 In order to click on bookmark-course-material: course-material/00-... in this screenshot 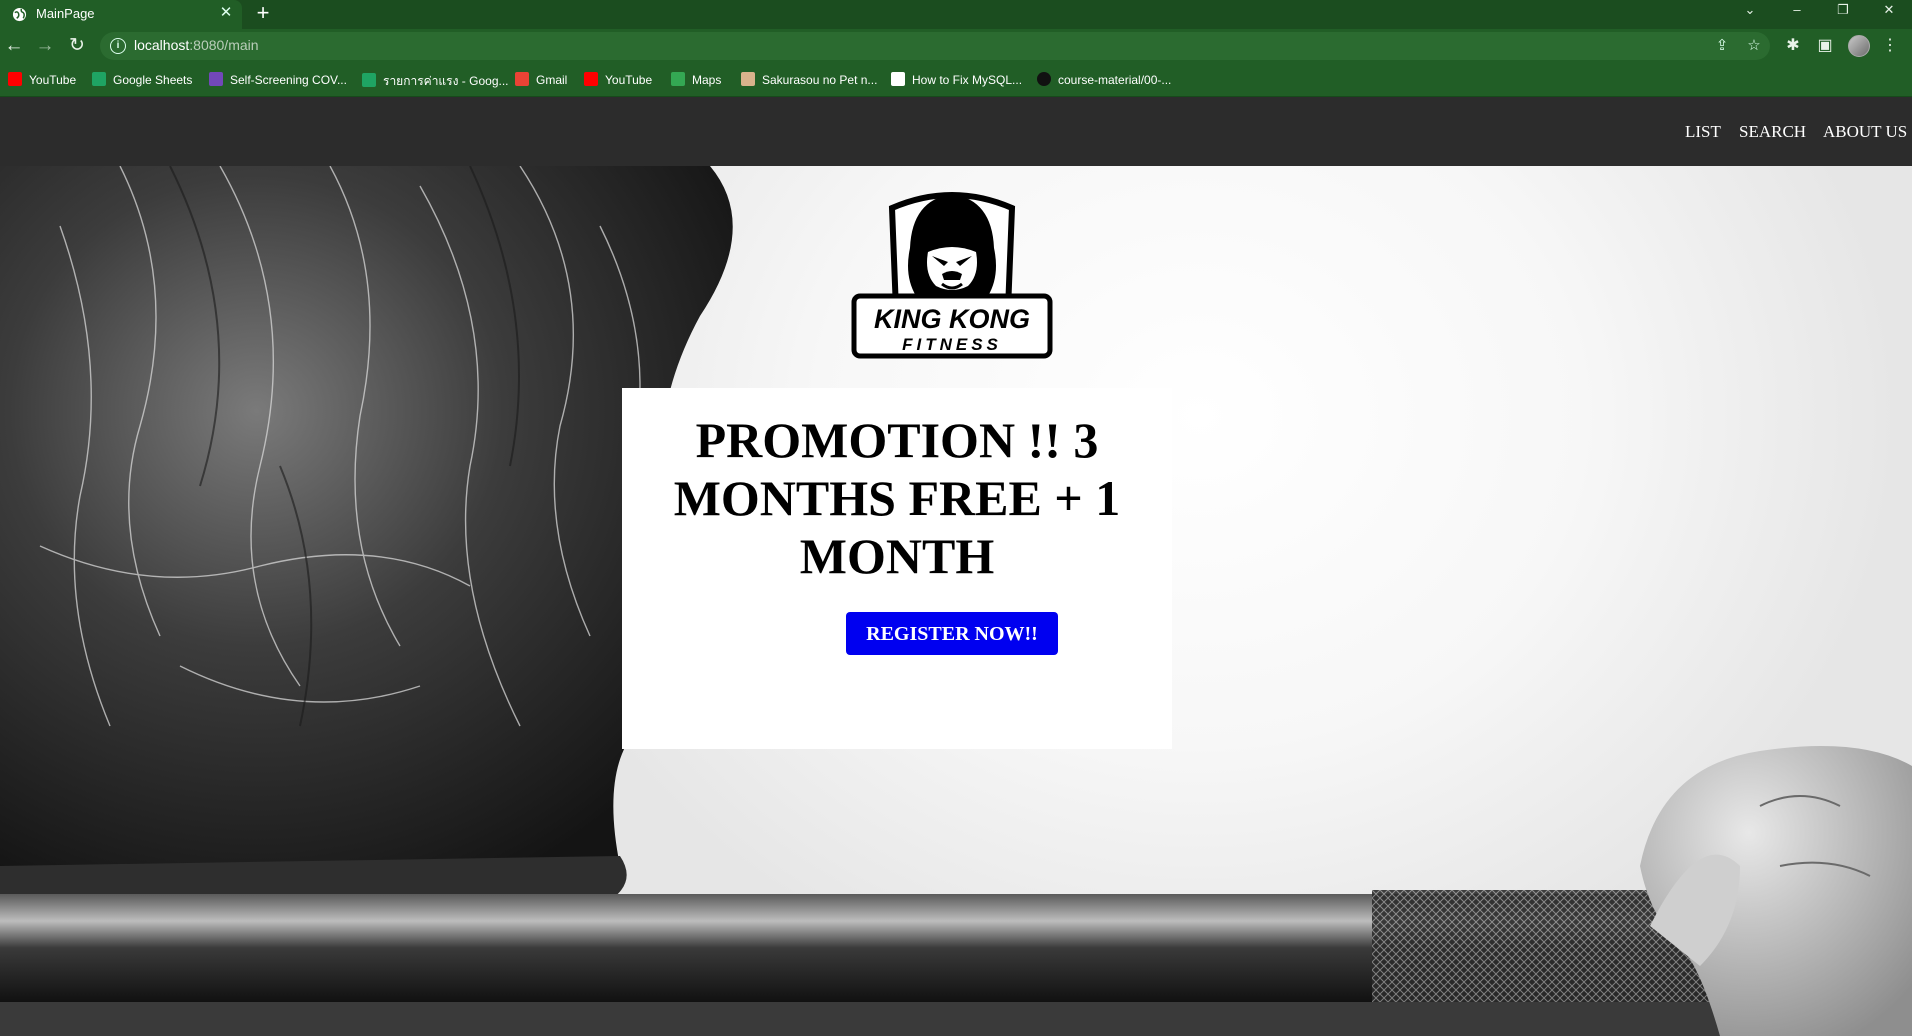, I will do `click(1104, 81)`.